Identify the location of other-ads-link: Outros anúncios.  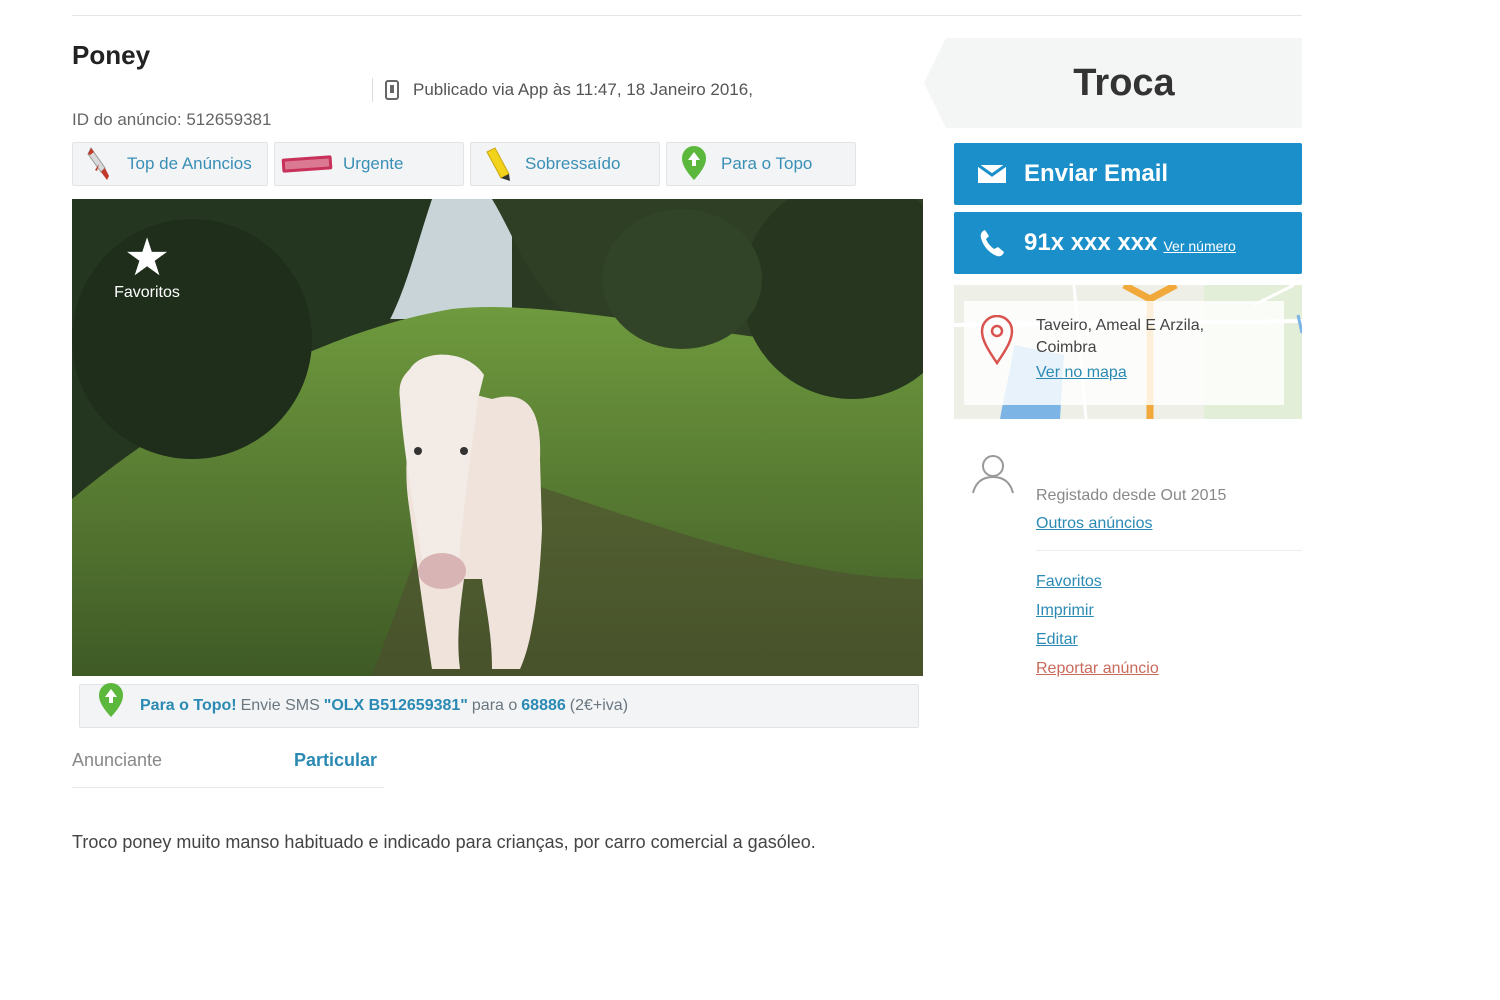
(1094, 524).